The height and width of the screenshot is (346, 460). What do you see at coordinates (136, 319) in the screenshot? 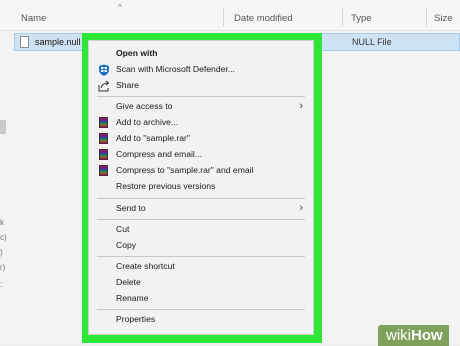
I see `menu-item-label: Properties` at bounding box center [136, 319].